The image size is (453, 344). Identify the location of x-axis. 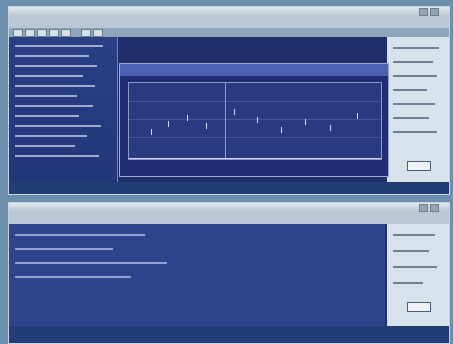
(255, 158).